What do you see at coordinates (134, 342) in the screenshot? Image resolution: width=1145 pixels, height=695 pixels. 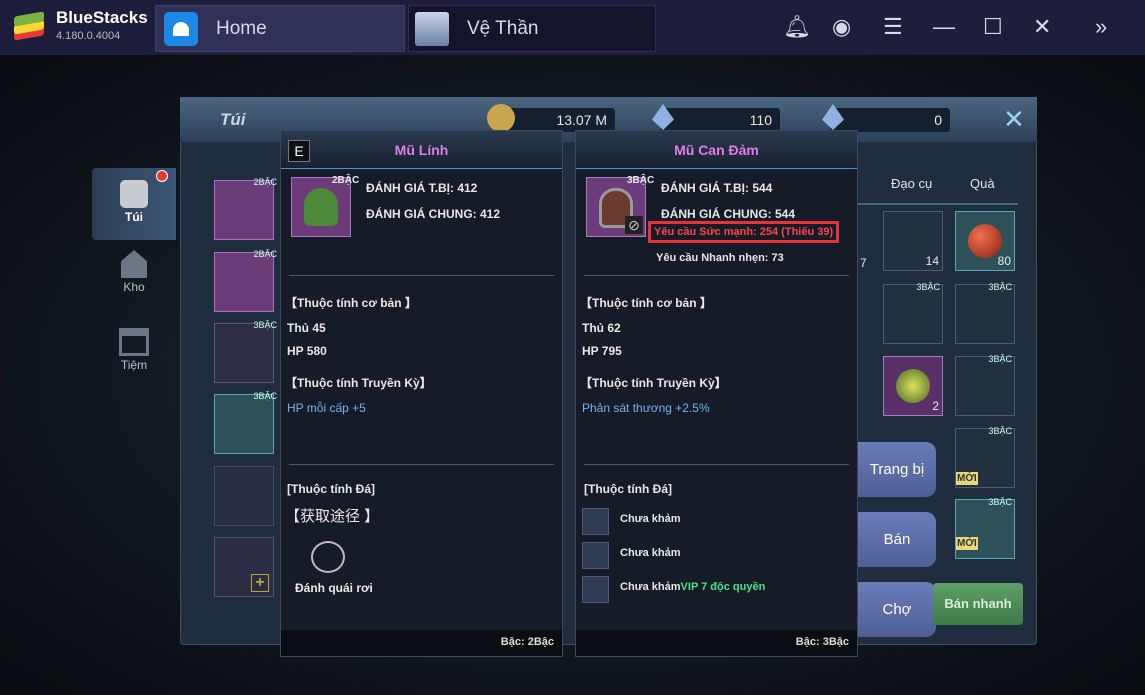 I see `shop-icon` at bounding box center [134, 342].